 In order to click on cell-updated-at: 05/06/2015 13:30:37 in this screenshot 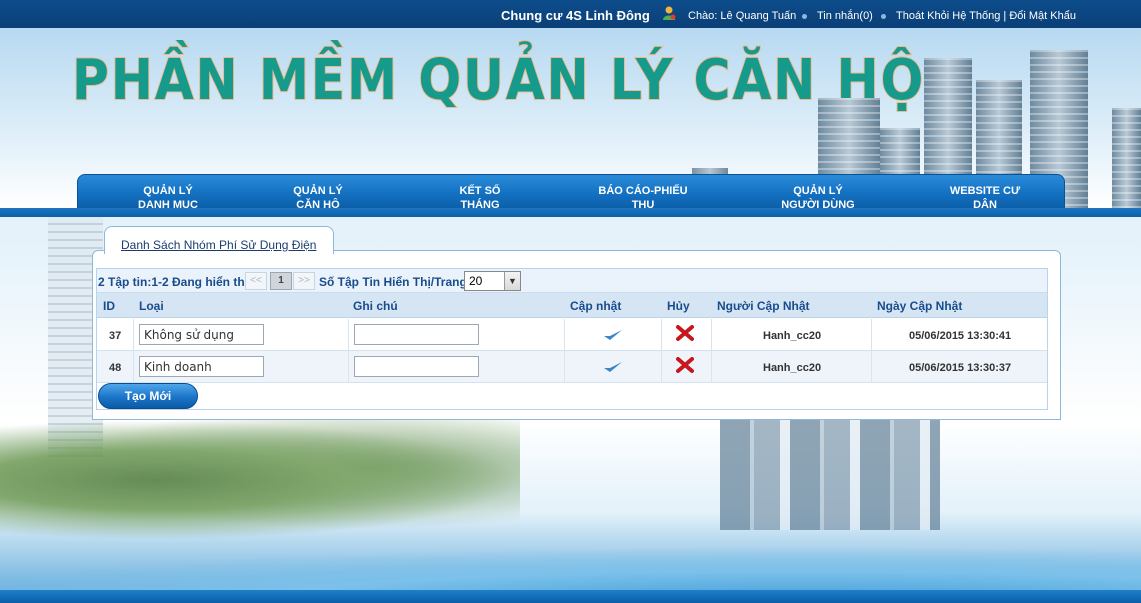, I will do `click(959, 367)`.